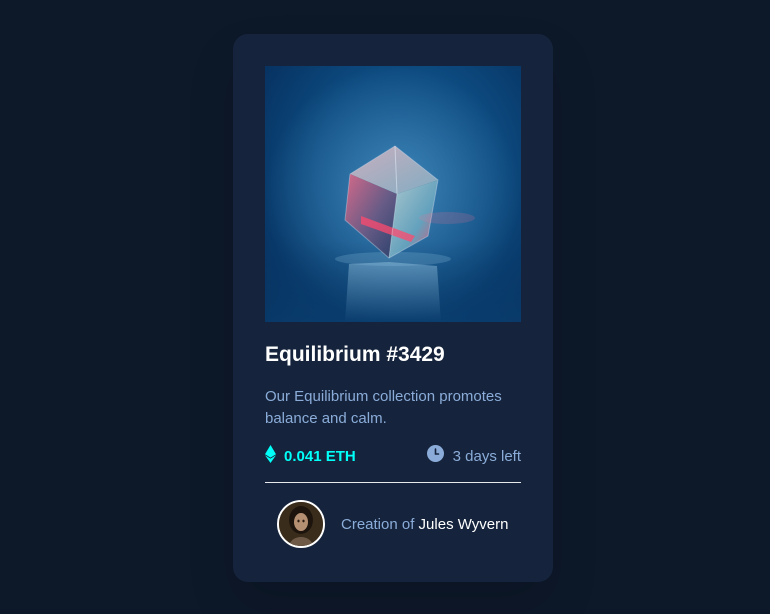 The height and width of the screenshot is (614, 770). I want to click on clock-icon, so click(435, 456).